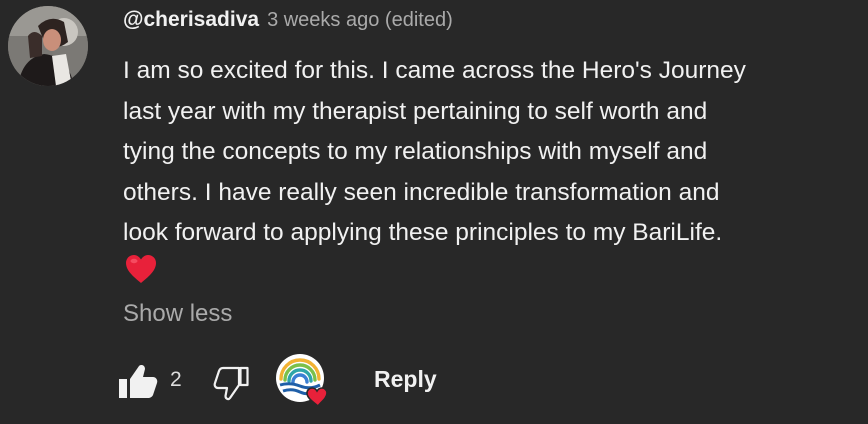 The height and width of the screenshot is (424, 868). Describe the element at coordinates (141, 269) in the screenshot. I see `heart-emoji-icon` at that location.